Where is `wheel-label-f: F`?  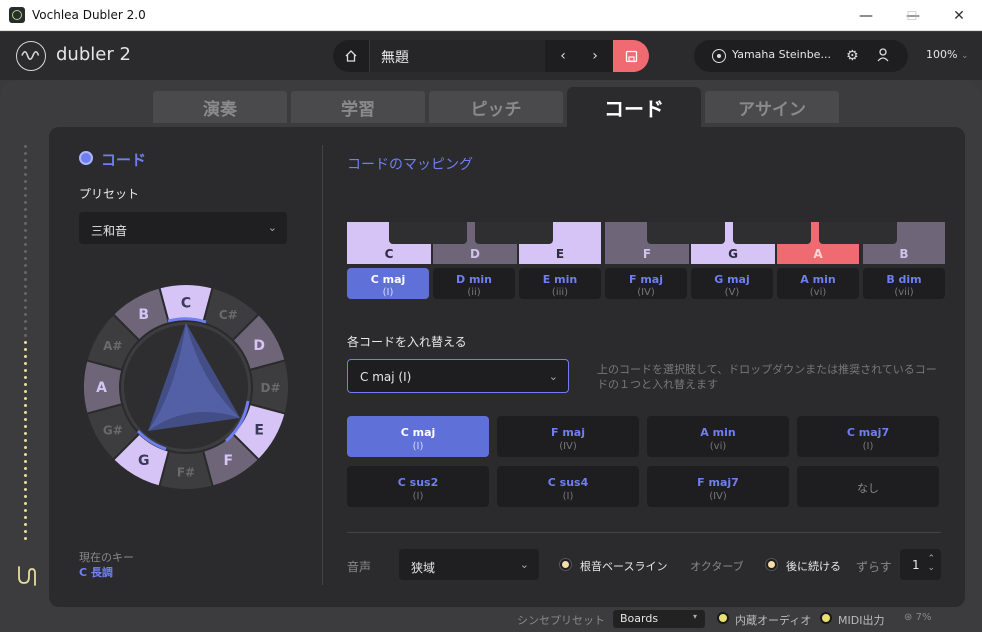
wheel-label-f: F is located at coordinates (228, 461).